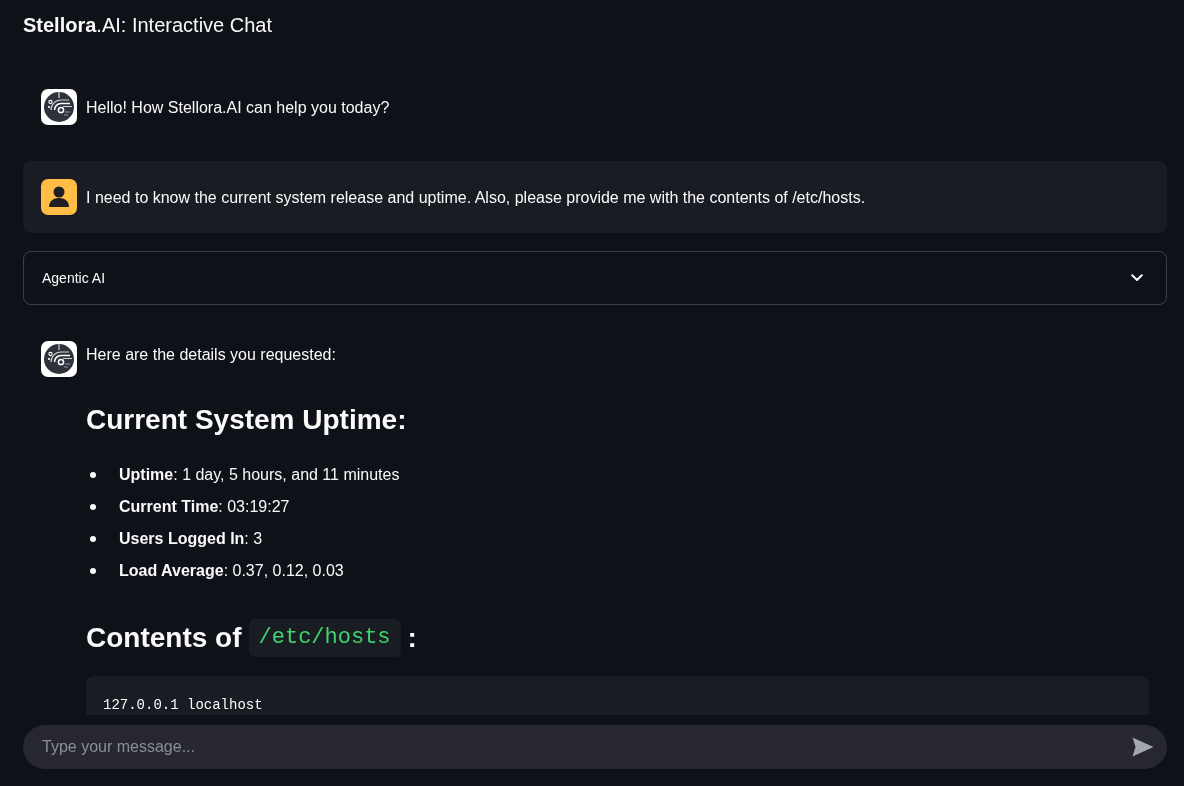 The image size is (1184, 786). Describe the element at coordinates (204, 507) in the screenshot. I see `list-item: Current Time: 03:19:27` at that location.